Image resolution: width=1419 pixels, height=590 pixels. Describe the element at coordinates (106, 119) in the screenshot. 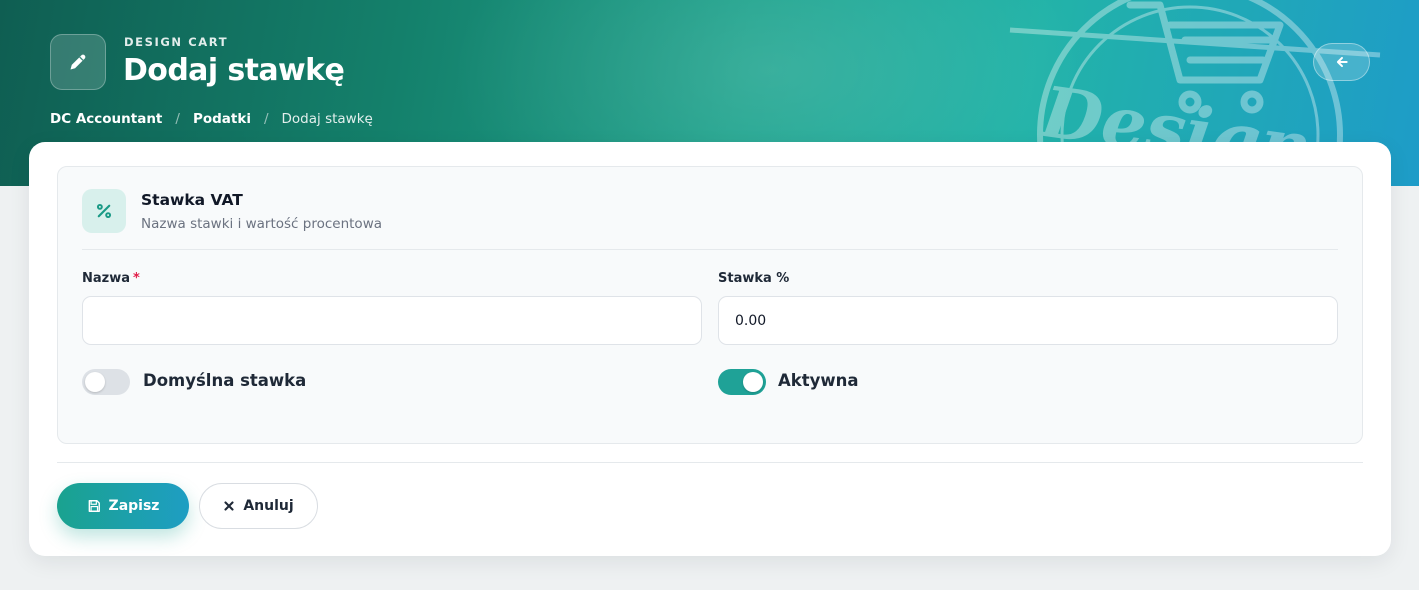

I see `breadcrumb-dc-accountant: DC Accountant` at that location.